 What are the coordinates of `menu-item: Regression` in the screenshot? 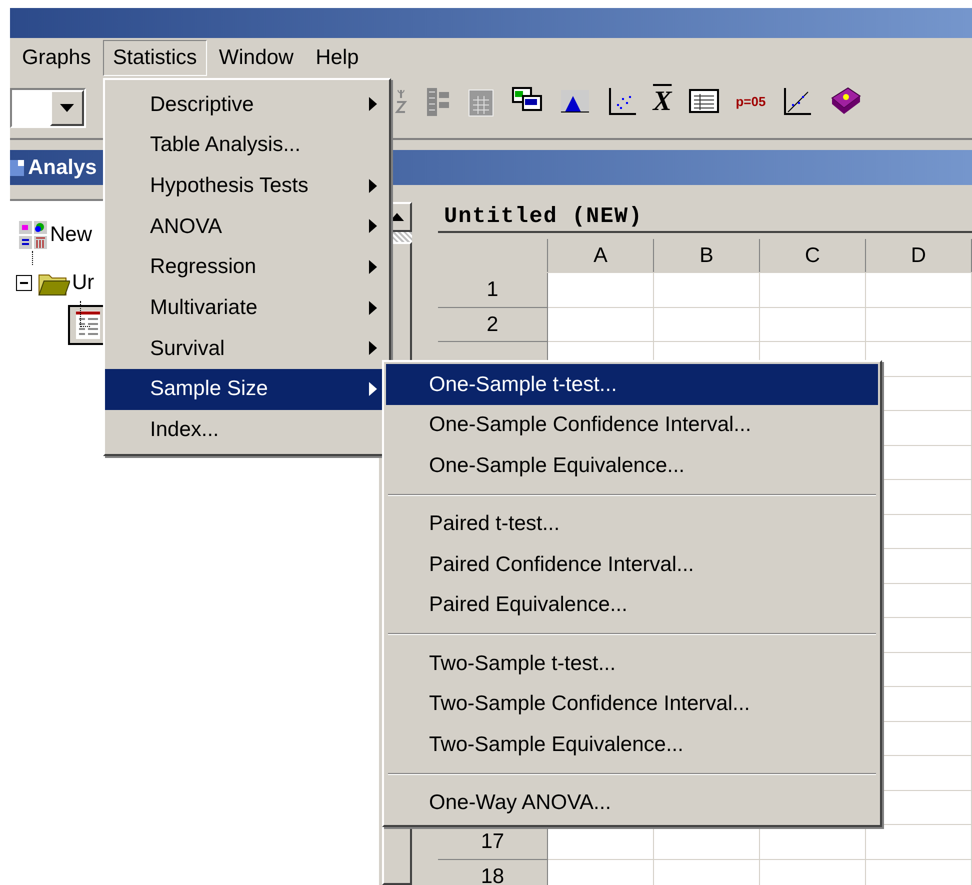 It's located at (247, 267).